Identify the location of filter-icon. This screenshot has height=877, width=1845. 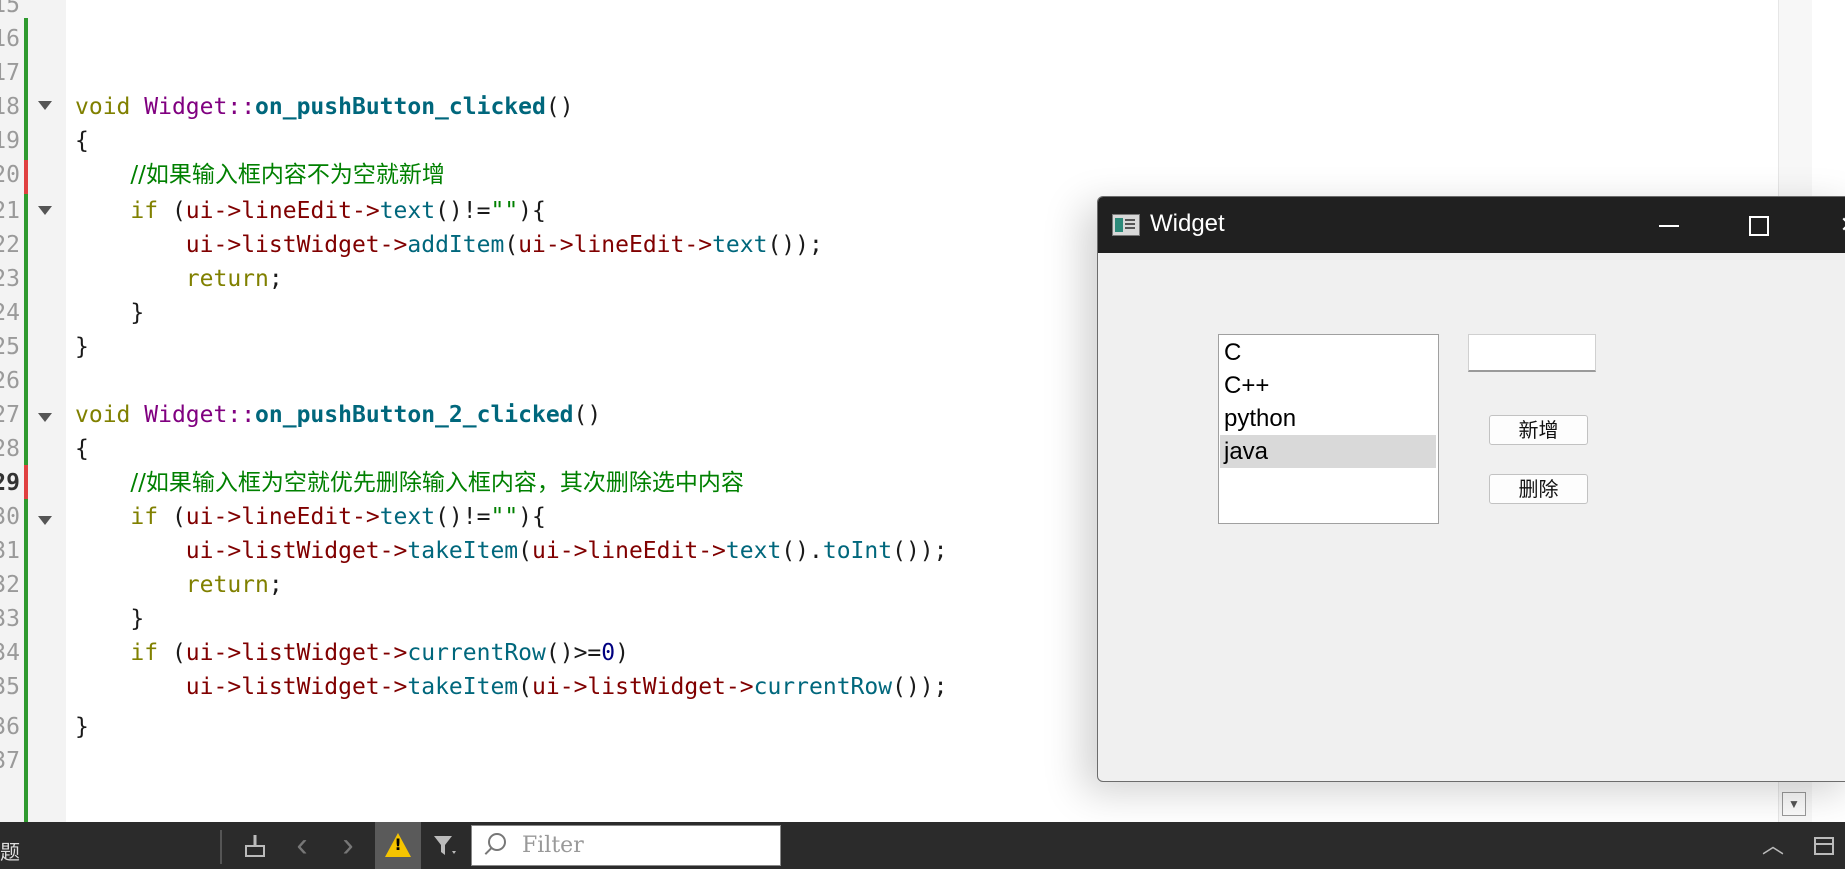
(445, 845).